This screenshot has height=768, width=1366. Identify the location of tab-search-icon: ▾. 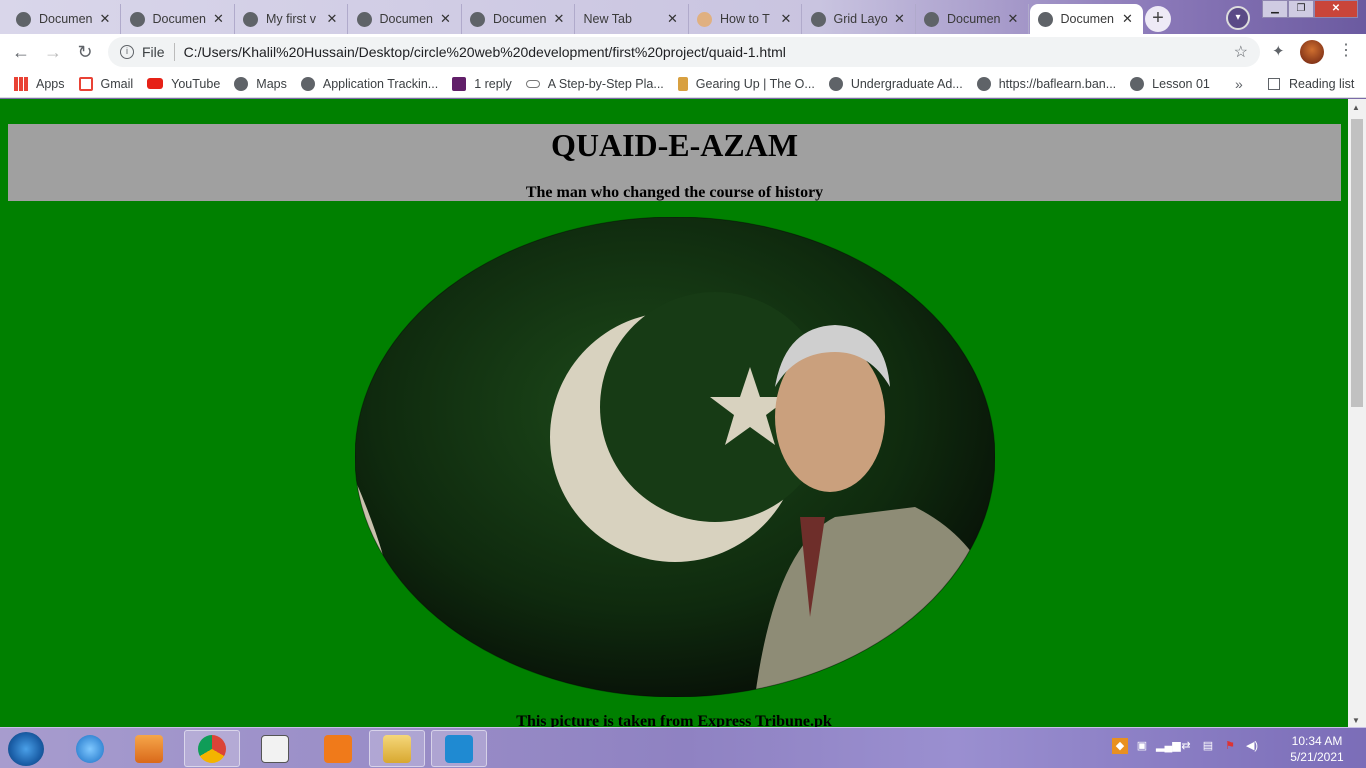
(1238, 18).